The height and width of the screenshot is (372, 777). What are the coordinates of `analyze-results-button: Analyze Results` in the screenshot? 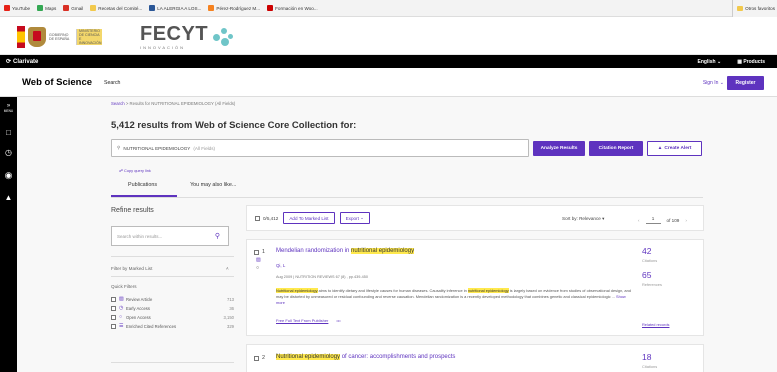 It's located at (559, 148).